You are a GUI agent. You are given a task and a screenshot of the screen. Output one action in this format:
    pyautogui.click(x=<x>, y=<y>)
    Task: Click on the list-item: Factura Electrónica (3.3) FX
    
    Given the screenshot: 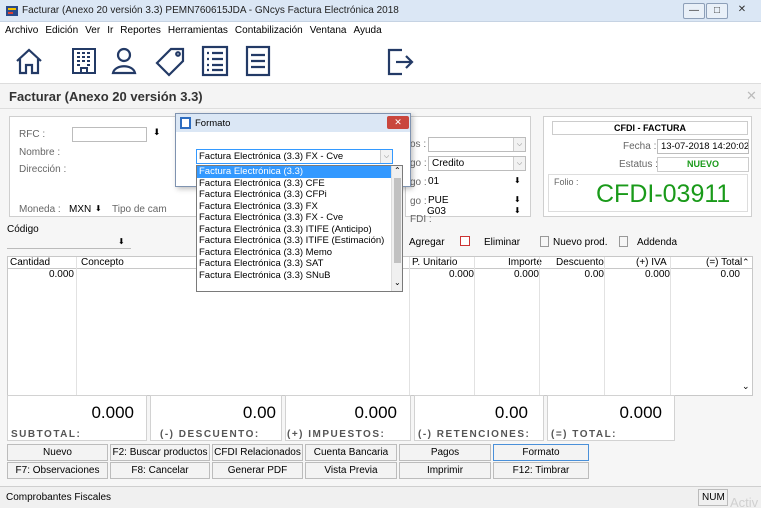 What is the action you would take?
    pyautogui.click(x=299, y=207)
    